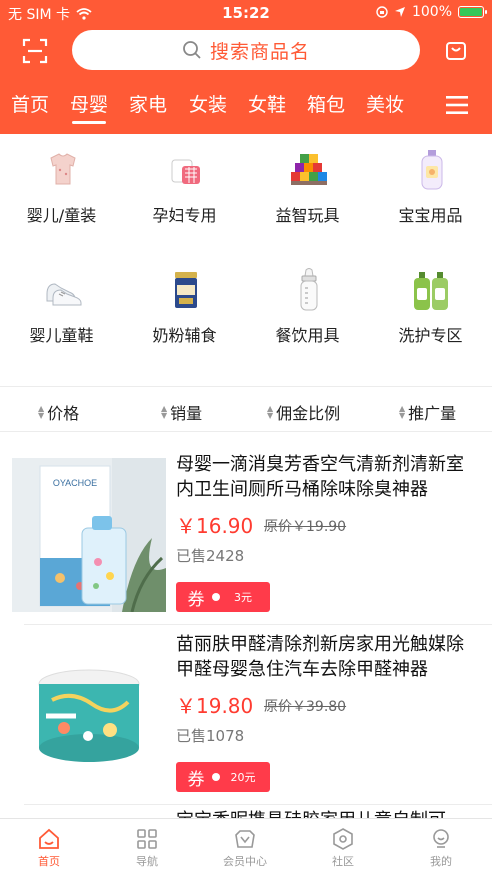 The height and width of the screenshot is (878, 492). I want to click on location-icon, so click(399, 12).